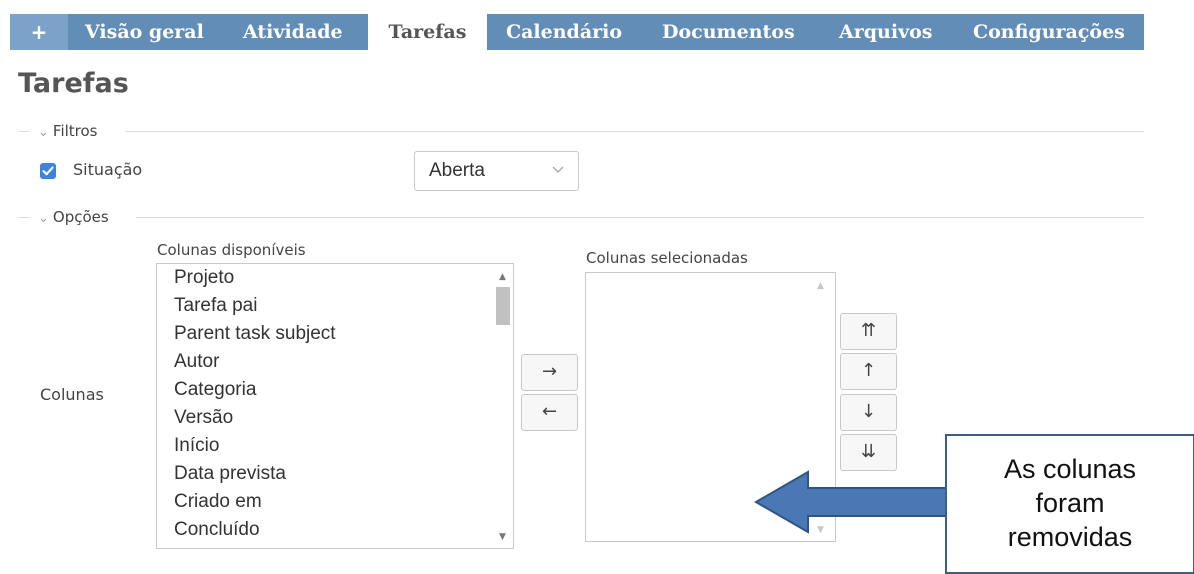 The image size is (1194, 574). What do you see at coordinates (667, 258) in the screenshot?
I see `selected-columns-label: Colunas selecionadas` at bounding box center [667, 258].